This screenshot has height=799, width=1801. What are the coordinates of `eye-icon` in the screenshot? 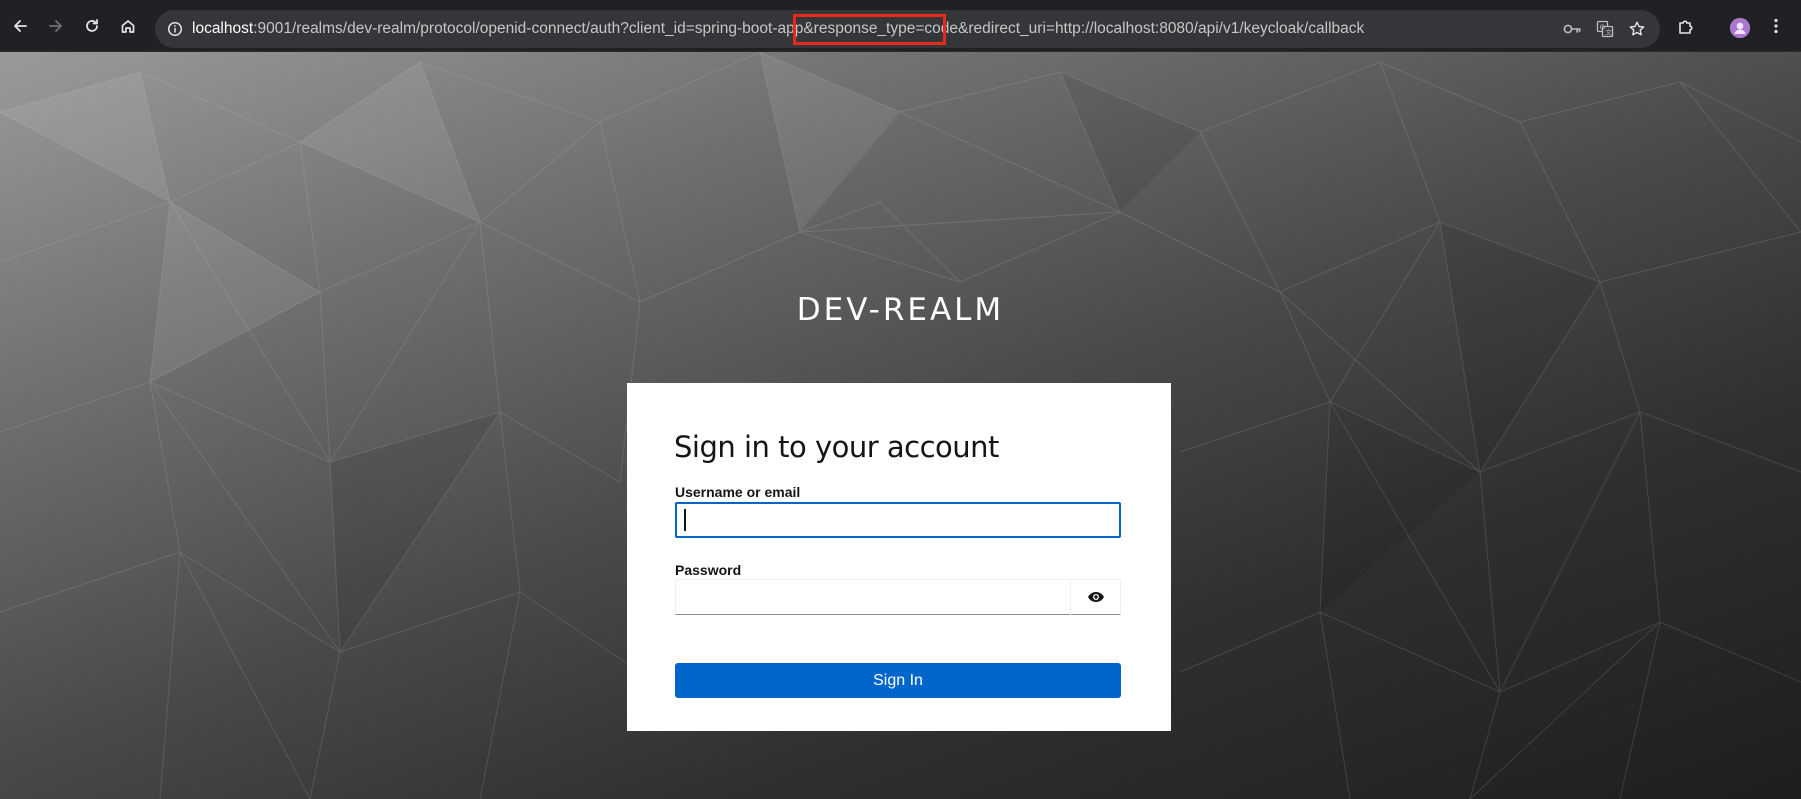 It's located at (1095, 597).